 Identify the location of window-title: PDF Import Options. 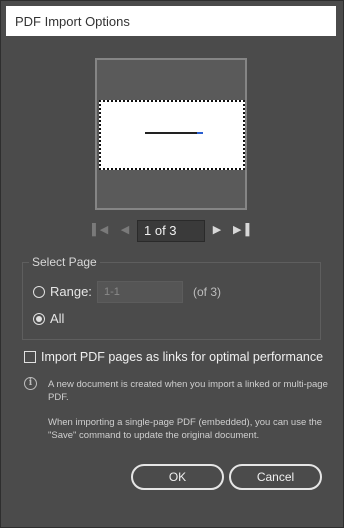
(72, 21).